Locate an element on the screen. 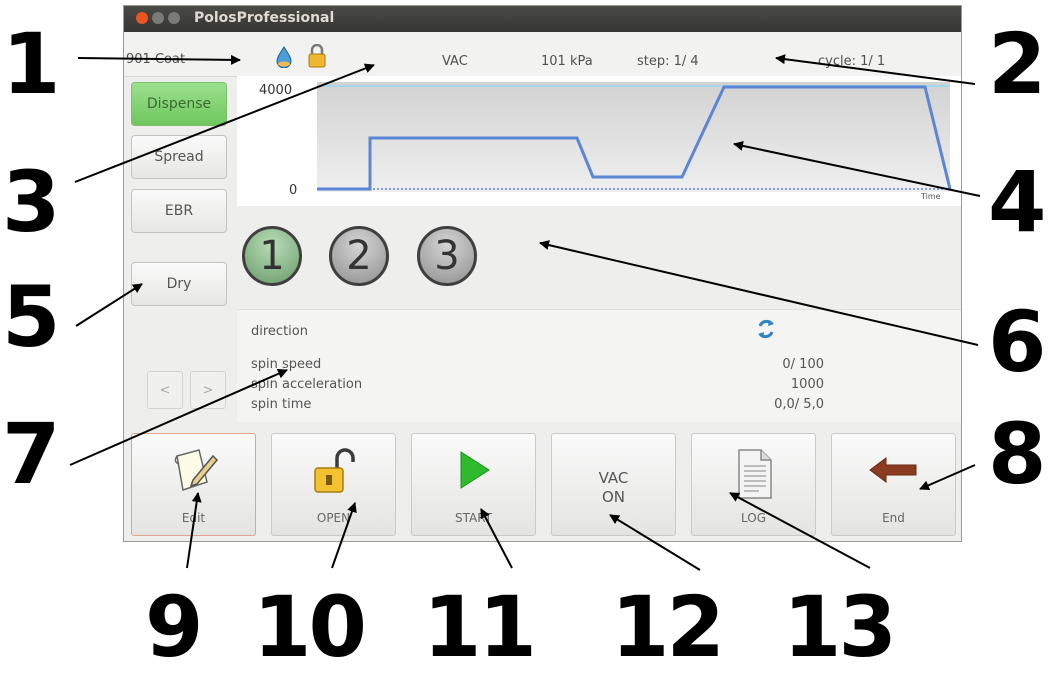  callout-number-11: 11 is located at coordinates (480, 627).